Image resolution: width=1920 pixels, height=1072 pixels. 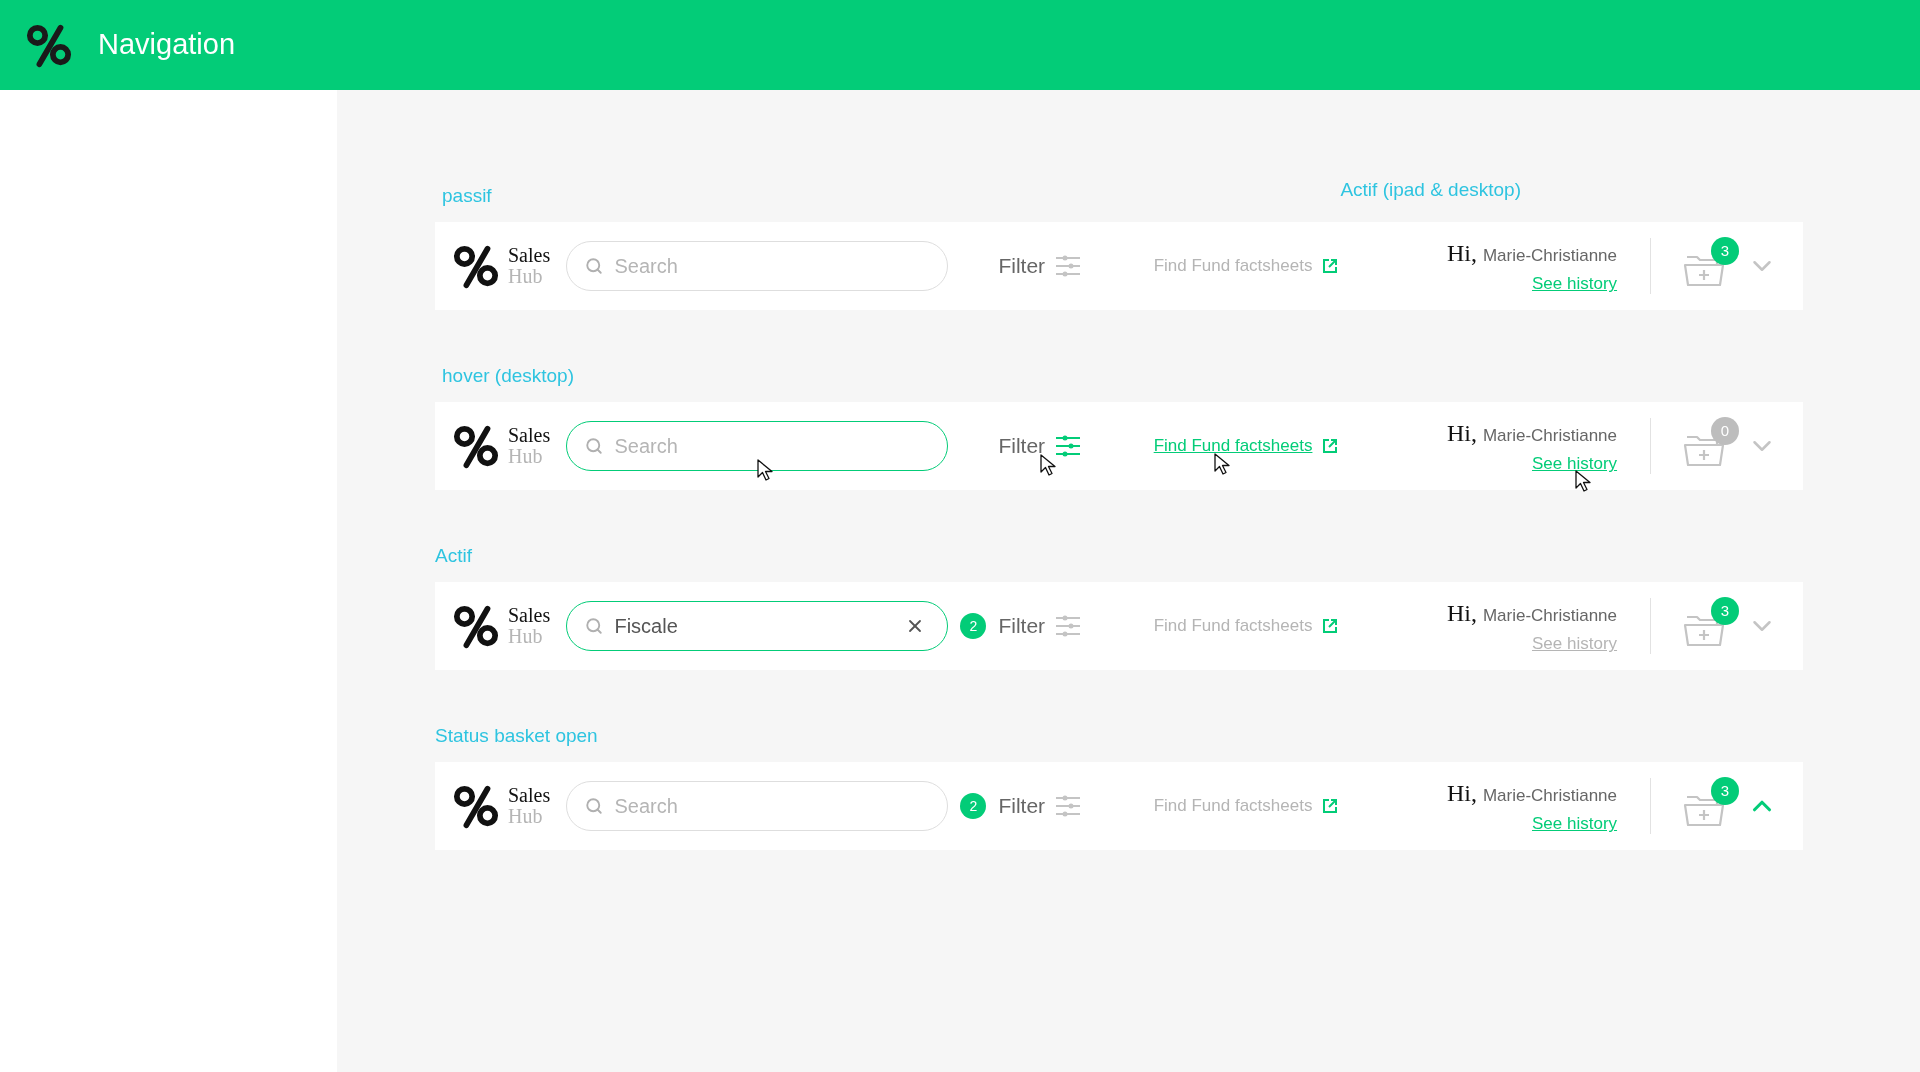 I want to click on section-label: passif, so click(x=467, y=195).